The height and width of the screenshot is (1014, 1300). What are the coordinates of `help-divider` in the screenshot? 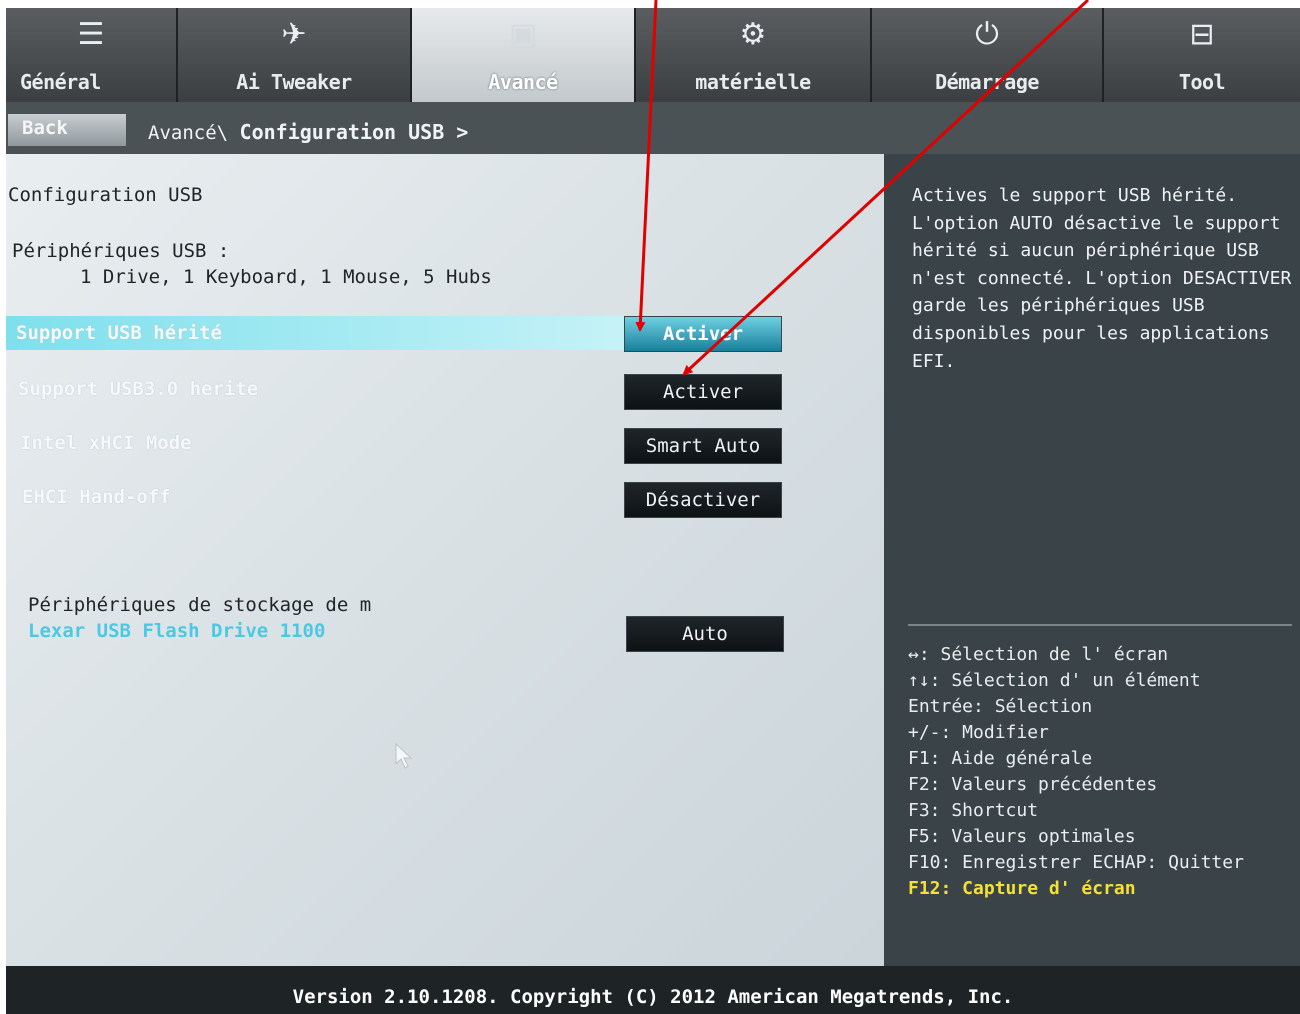 It's located at (1100, 625).